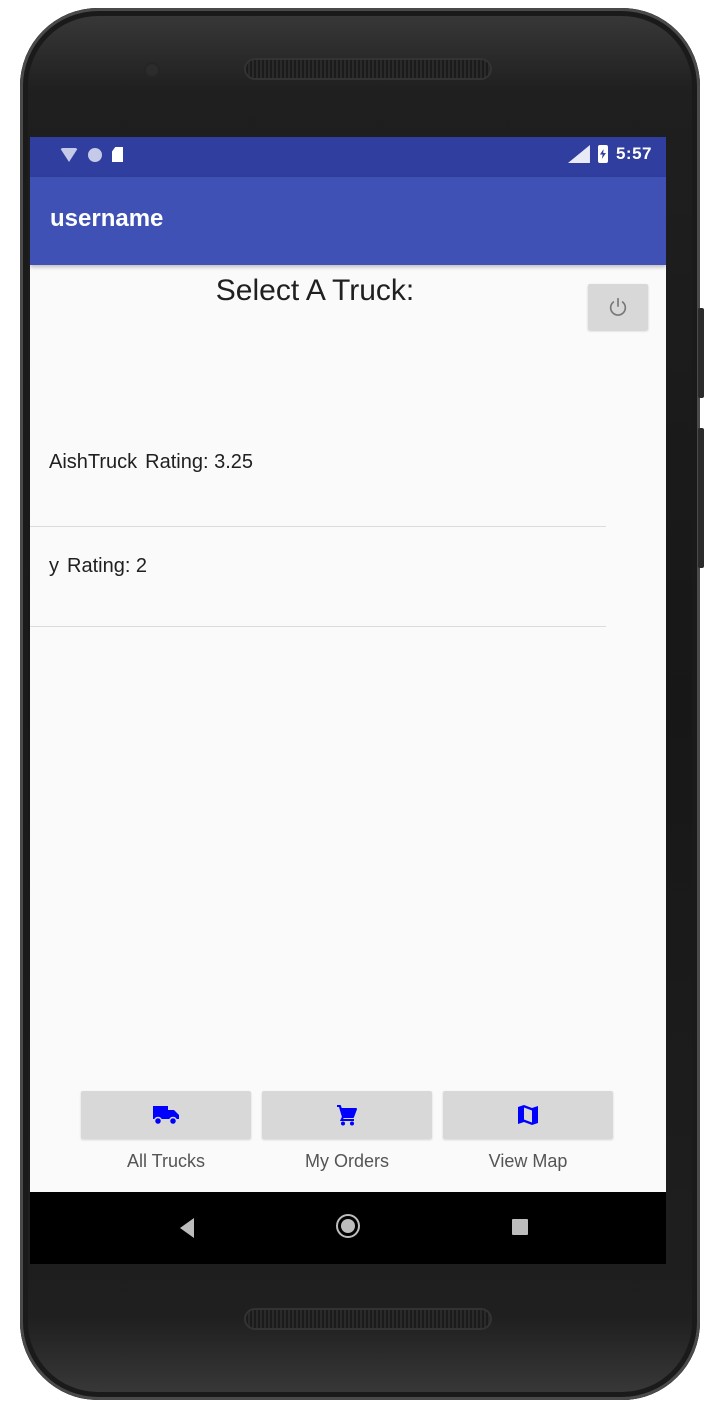 This screenshot has width=704, height=1409. I want to click on nav-item-my-orders: My Orders, so click(347, 1131).